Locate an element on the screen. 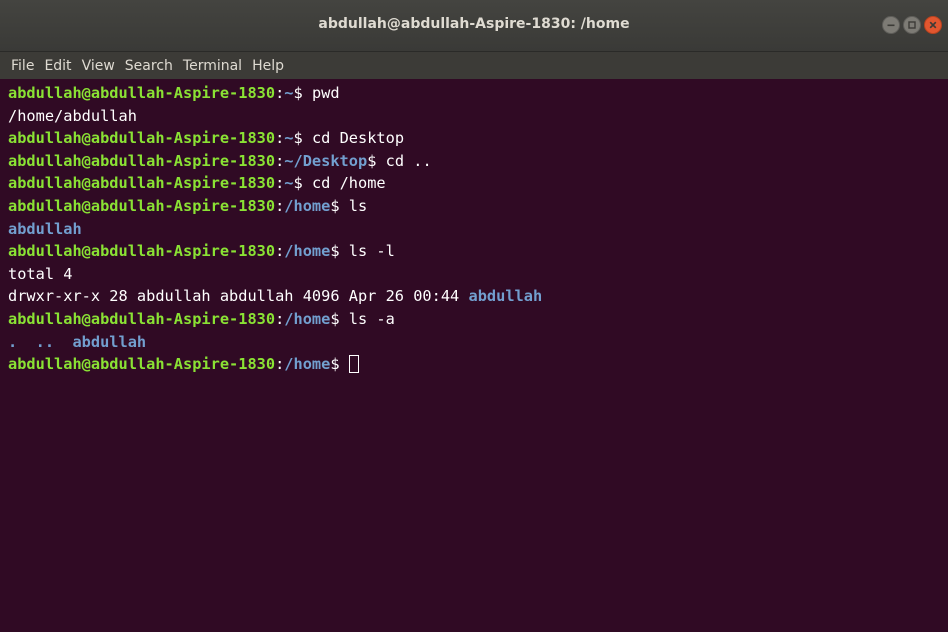 This screenshot has height=632, width=948. menu-file: File is located at coordinates (22, 66).